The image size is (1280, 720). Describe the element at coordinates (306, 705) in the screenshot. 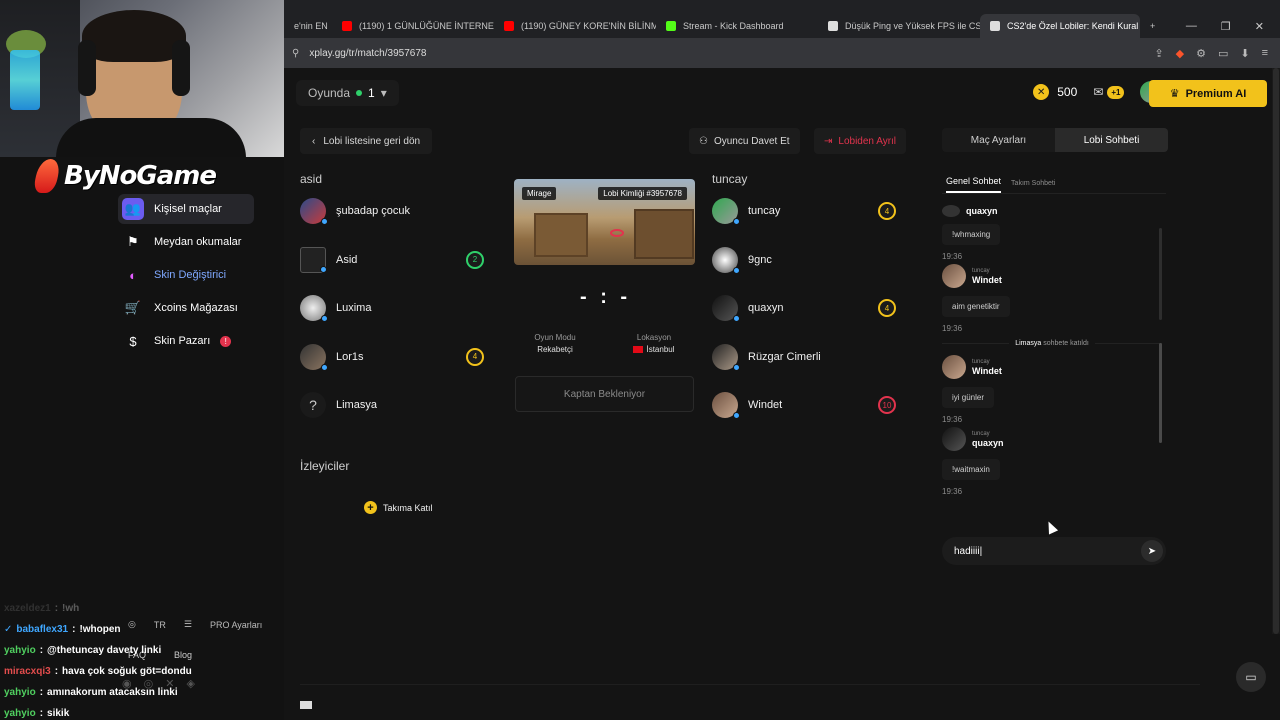

I see `footer-logo` at that location.